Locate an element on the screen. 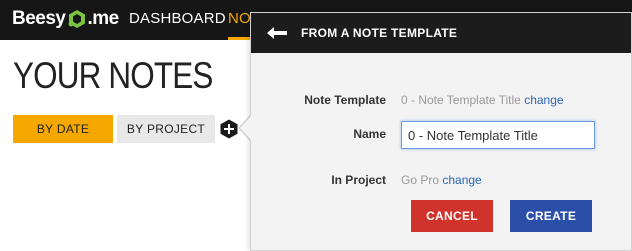 This screenshot has height=251, width=632. popover-header: FROM A NOTE TEMPLATE is located at coordinates (441, 33).